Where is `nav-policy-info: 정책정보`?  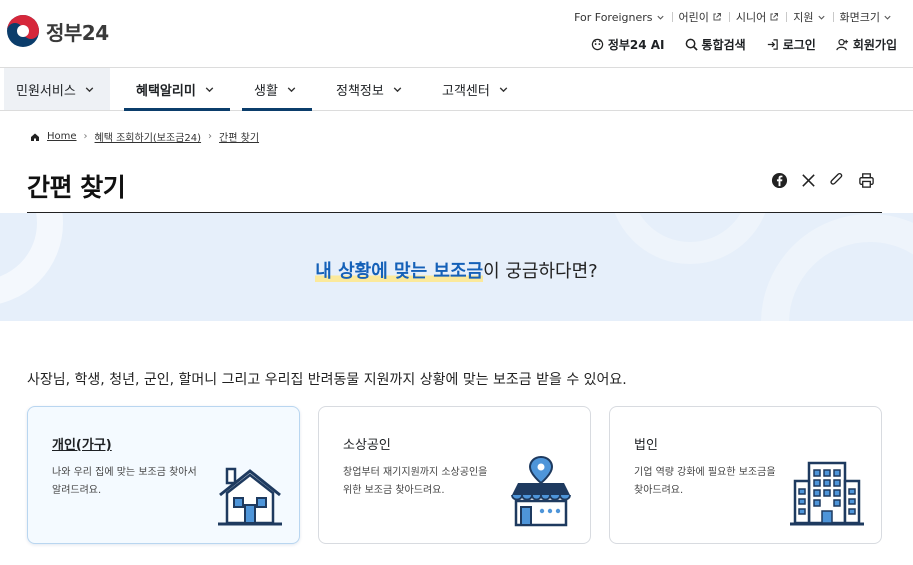
nav-policy-info: 정책정보 is located at coordinates (369, 89).